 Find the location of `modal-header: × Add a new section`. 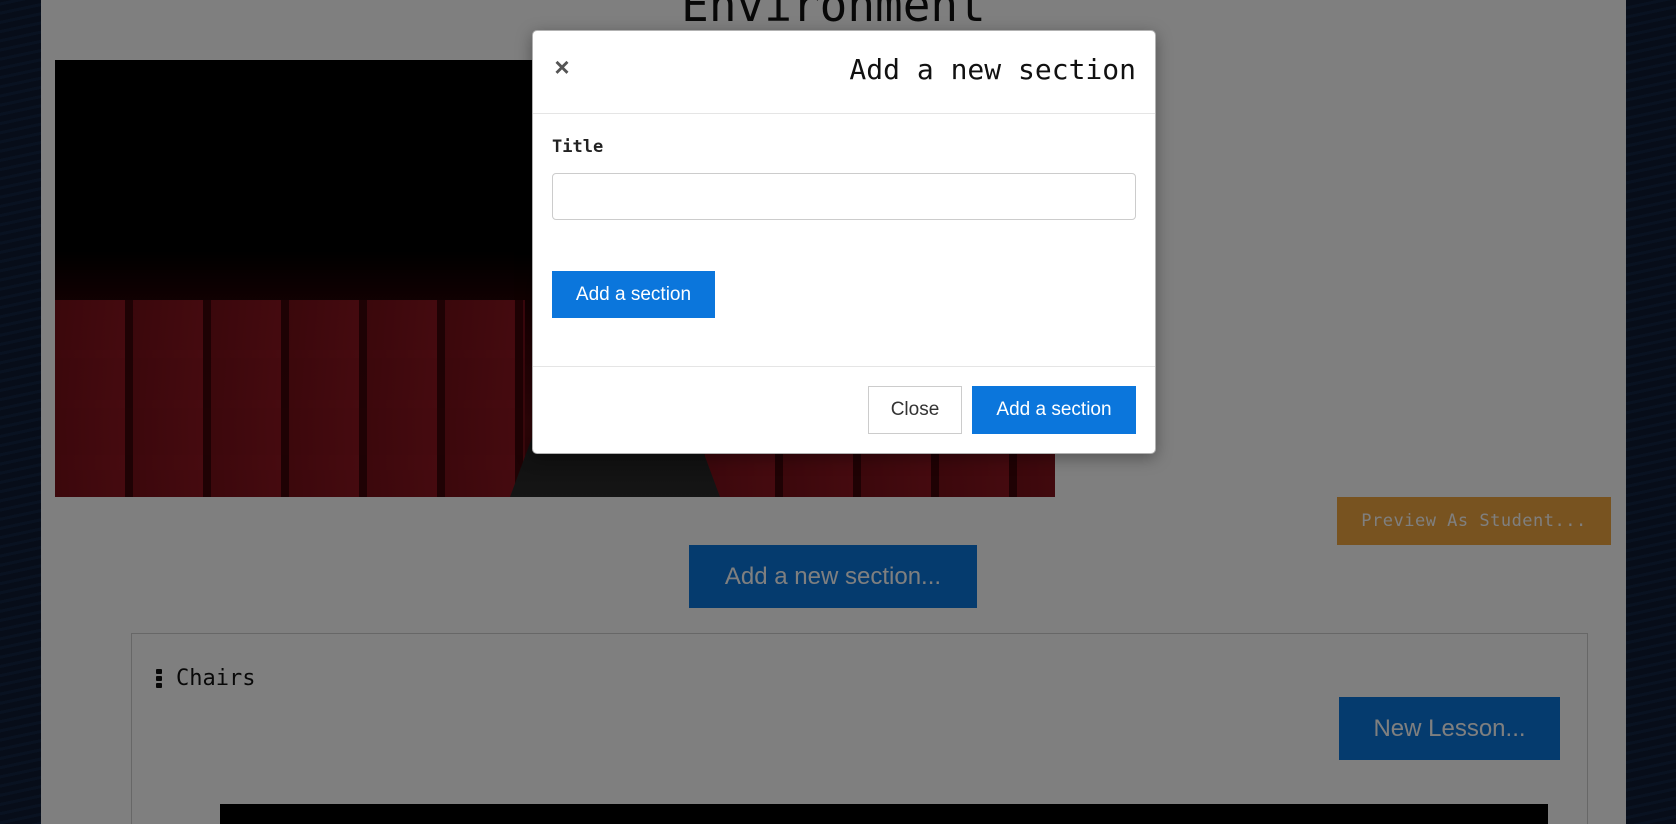

modal-header: × Add a new section is located at coordinates (844, 72).